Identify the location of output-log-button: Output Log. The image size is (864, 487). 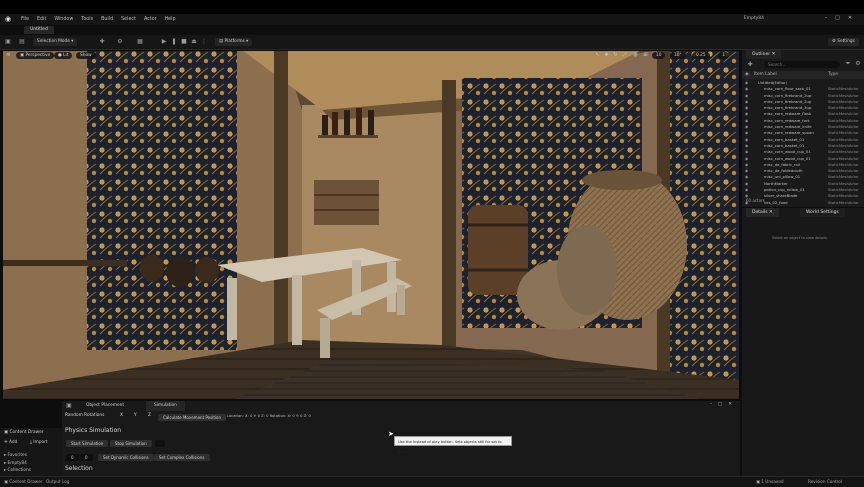
(57, 481).